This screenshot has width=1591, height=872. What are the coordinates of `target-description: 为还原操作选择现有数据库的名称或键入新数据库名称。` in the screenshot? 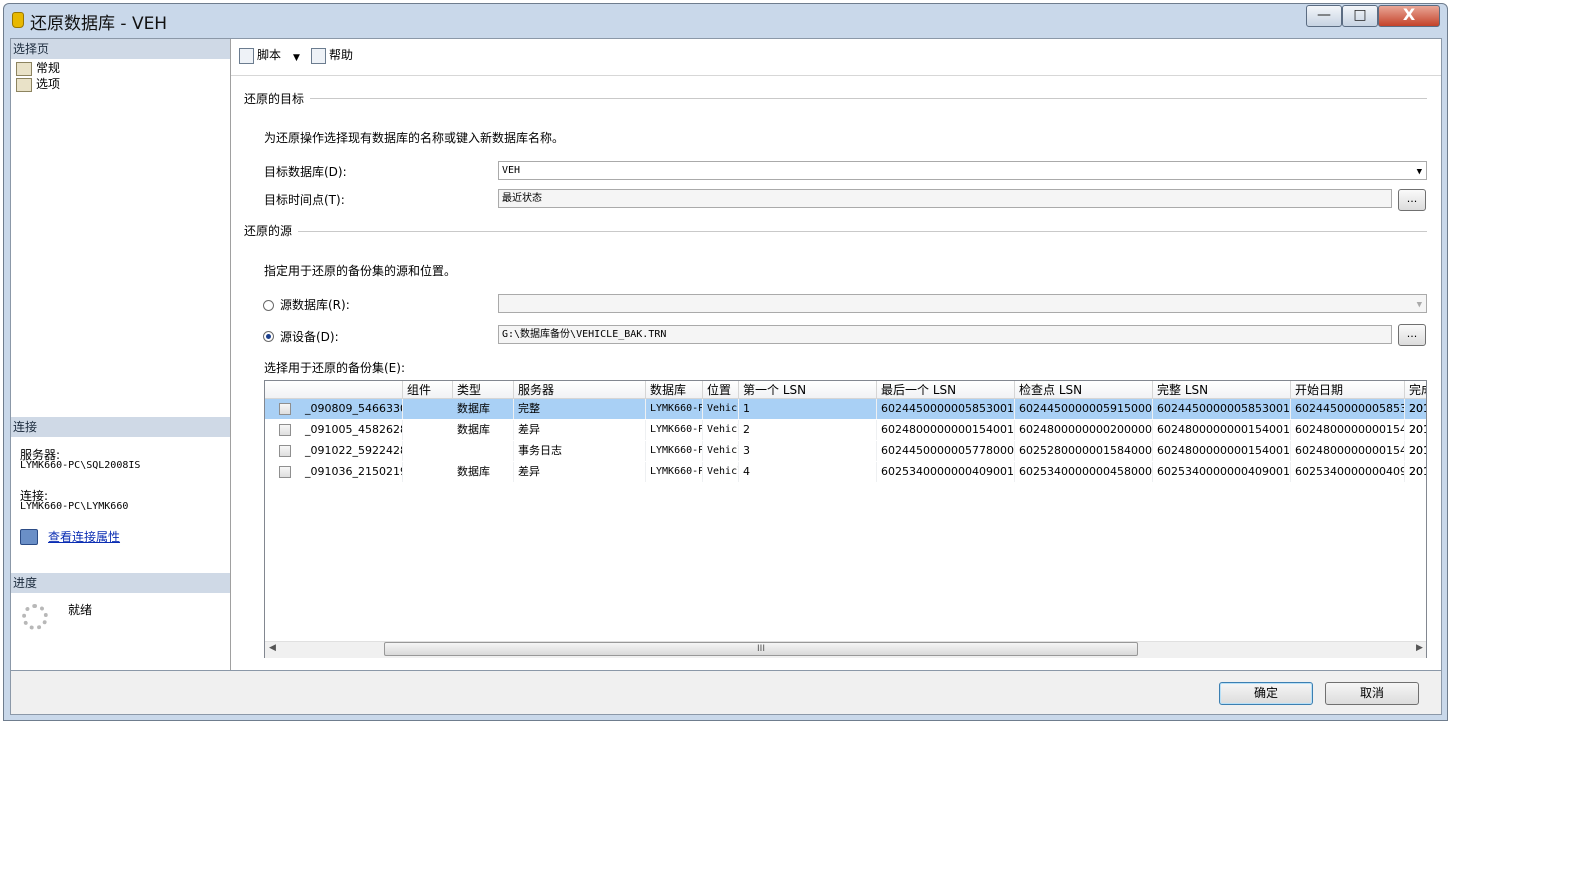 It's located at (414, 138).